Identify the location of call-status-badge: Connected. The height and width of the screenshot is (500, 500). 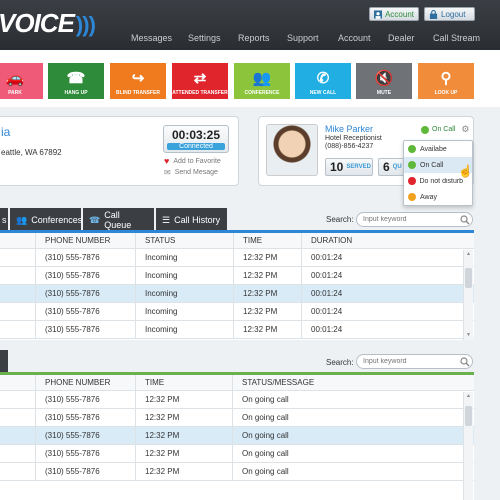
(196, 146).